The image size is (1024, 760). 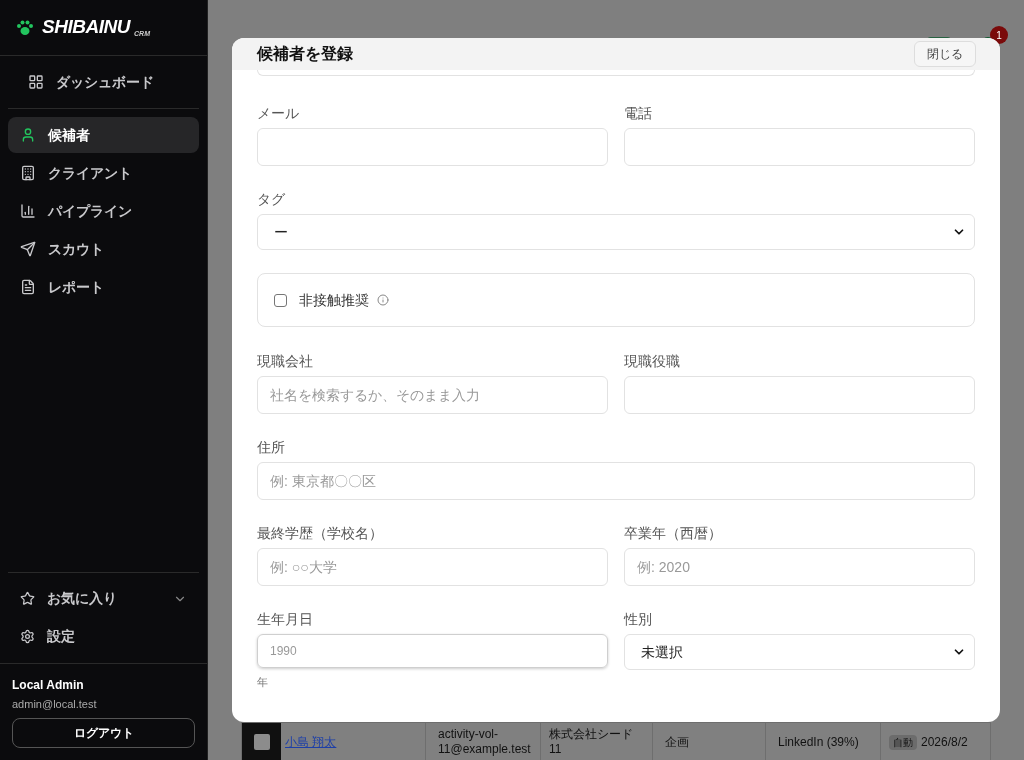 What do you see at coordinates (638, 619) in the screenshot?
I see `field-label: 性別` at bounding box center [638, 619].